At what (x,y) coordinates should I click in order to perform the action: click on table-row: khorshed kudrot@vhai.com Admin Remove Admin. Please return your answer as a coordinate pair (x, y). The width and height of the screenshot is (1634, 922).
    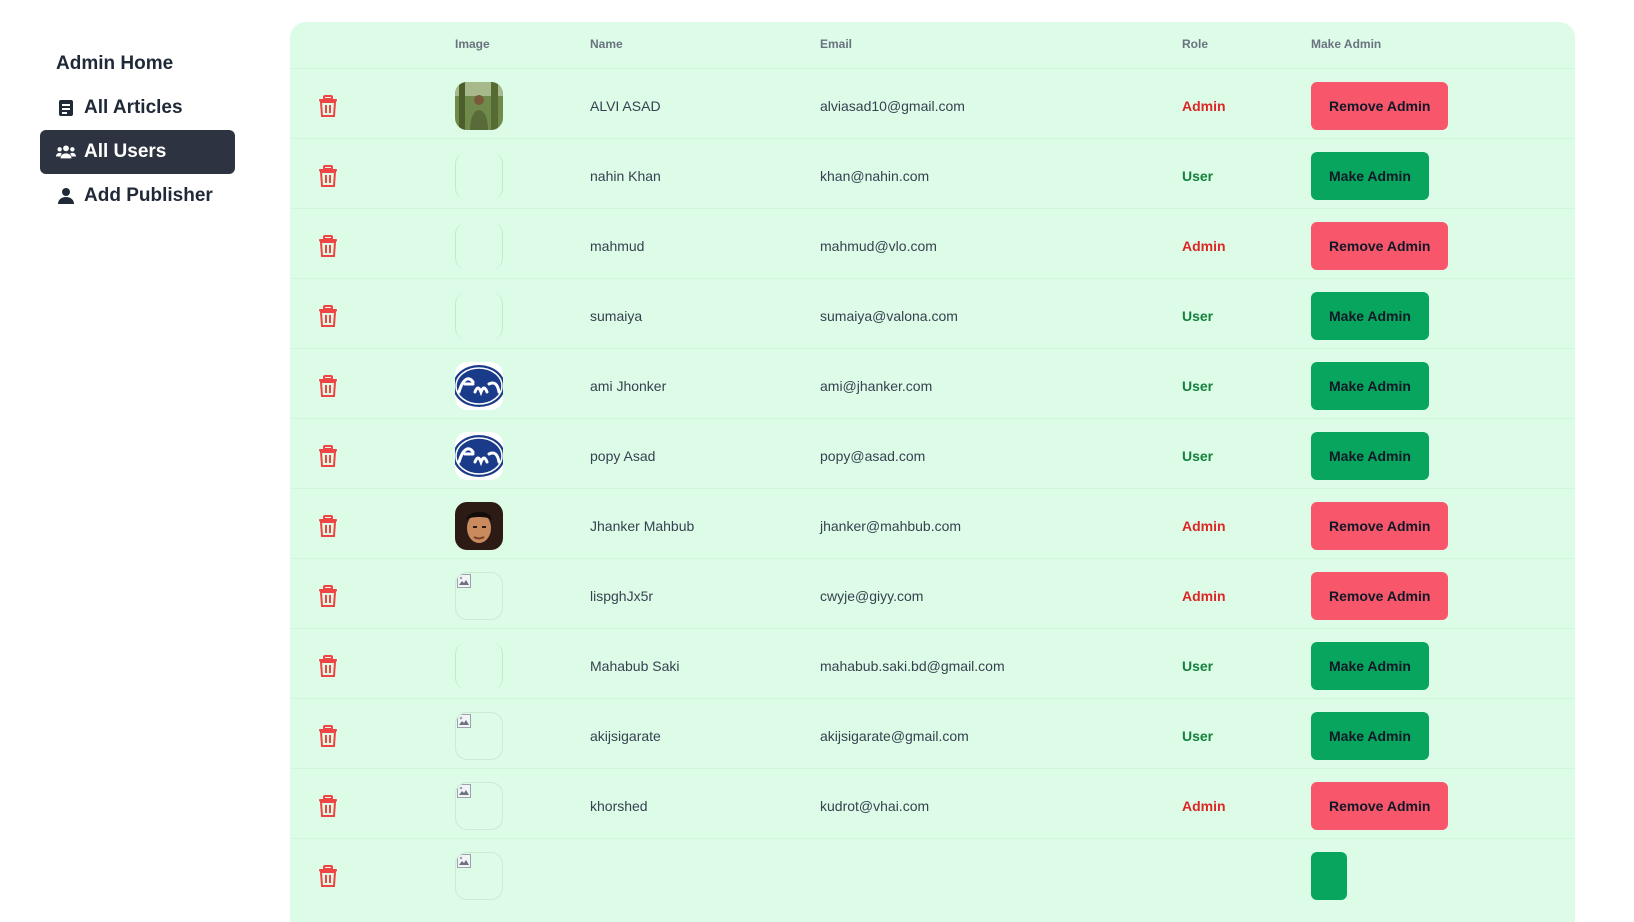
    Looking at the image, I should click on (932, 804).